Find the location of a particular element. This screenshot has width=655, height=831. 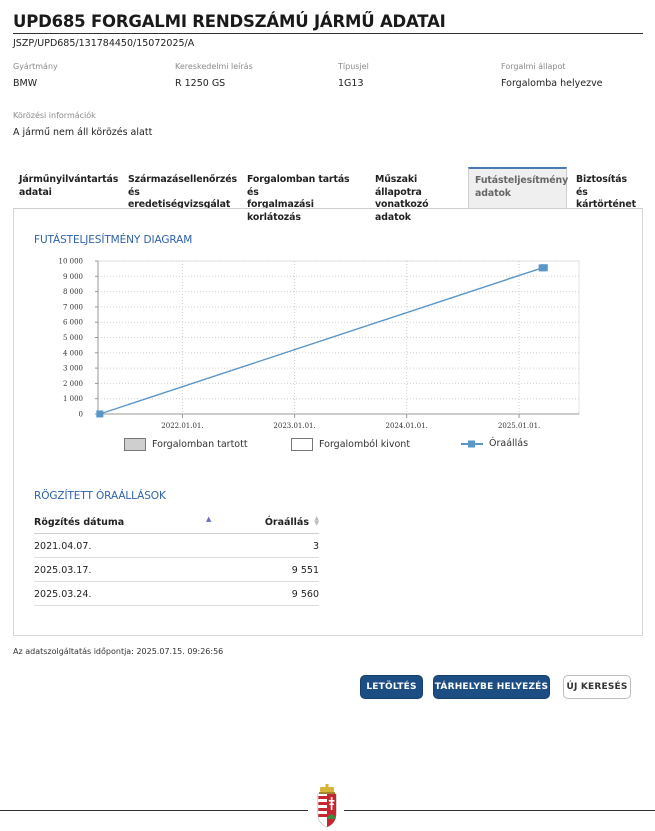

legend-swatch-gray is located at coordinates (135, 444).